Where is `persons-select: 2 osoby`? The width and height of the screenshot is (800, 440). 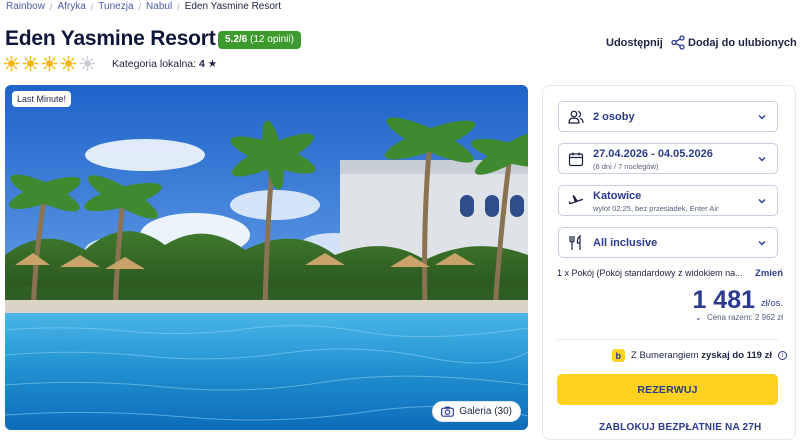 persons-select: 2 osoby is located at coordinates (668, 116).